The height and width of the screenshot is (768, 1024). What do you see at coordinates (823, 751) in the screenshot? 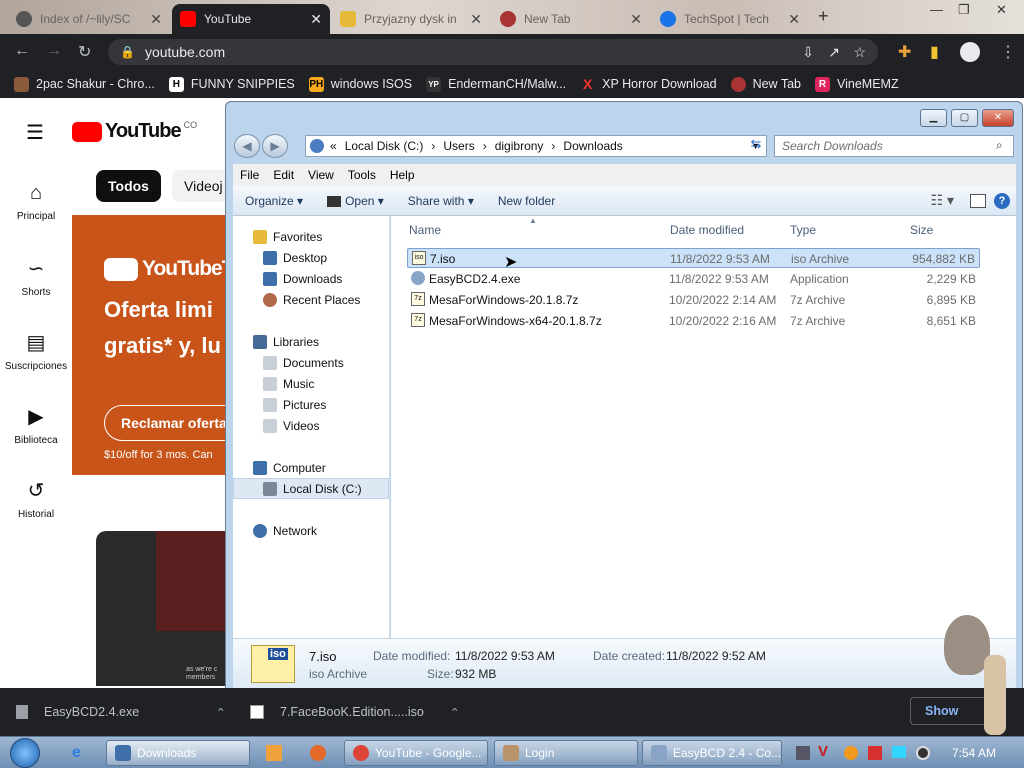
I see `tray-v-icon: V` at bounding box center [823, 751].